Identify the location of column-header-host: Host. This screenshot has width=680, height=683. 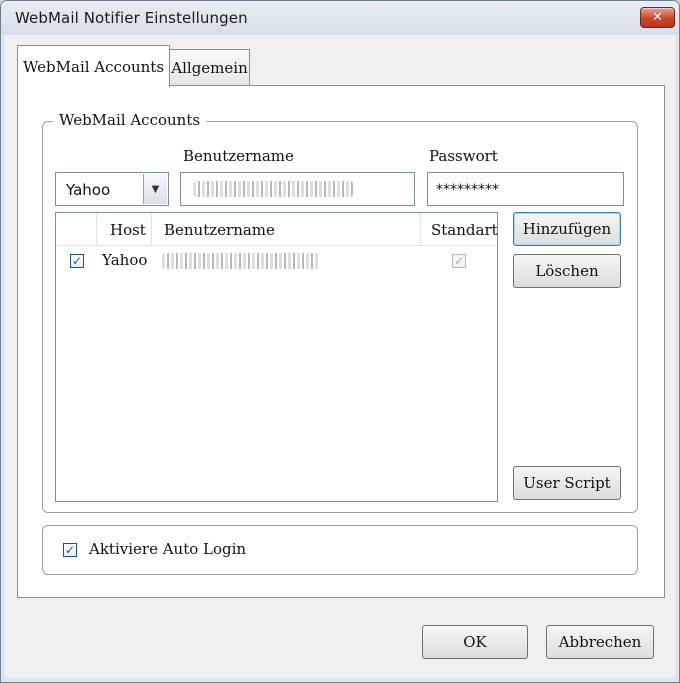
(128, 230).